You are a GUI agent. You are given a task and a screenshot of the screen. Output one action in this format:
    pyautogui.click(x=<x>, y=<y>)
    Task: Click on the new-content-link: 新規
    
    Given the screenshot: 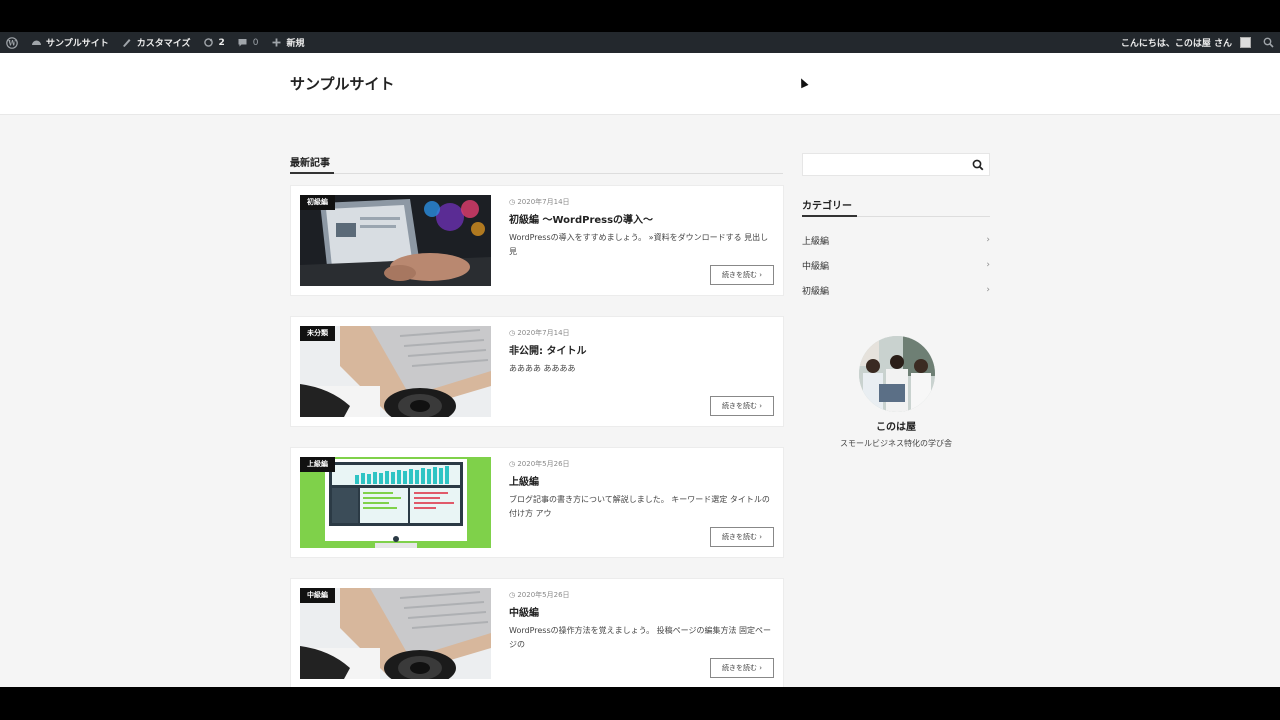 What is the action you would take?
    pyautogui.click(x=287, y=42)
    